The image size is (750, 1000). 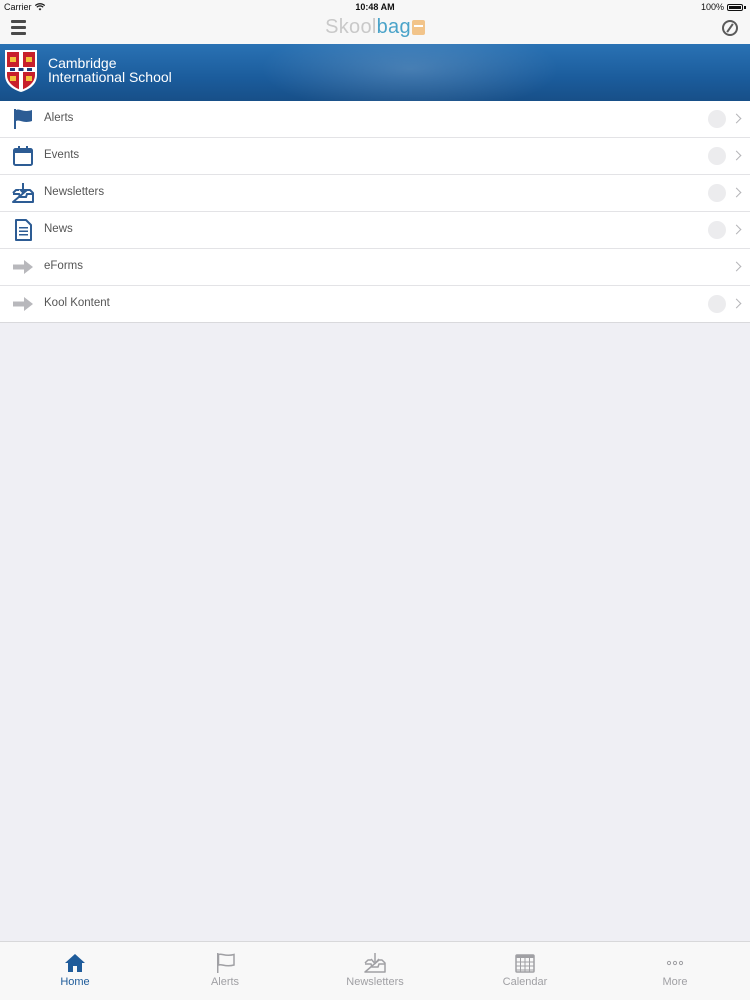 I want to click on tab-bar: Home Alerts Newsletters Calendar More, so click(x=375, y=970).